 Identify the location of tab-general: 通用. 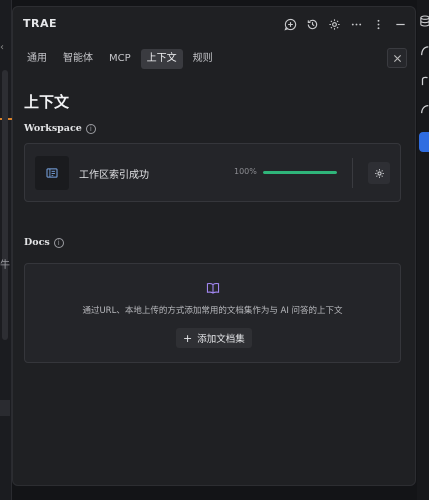
(37, 59).